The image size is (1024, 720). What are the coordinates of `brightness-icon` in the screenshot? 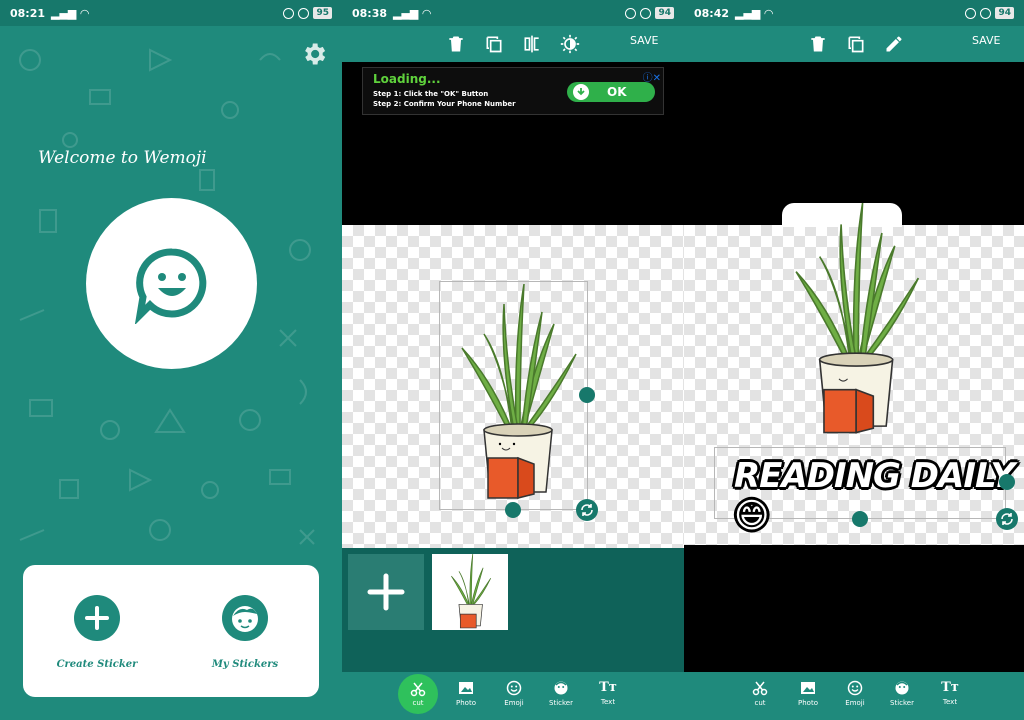 It's located at (570, 44).